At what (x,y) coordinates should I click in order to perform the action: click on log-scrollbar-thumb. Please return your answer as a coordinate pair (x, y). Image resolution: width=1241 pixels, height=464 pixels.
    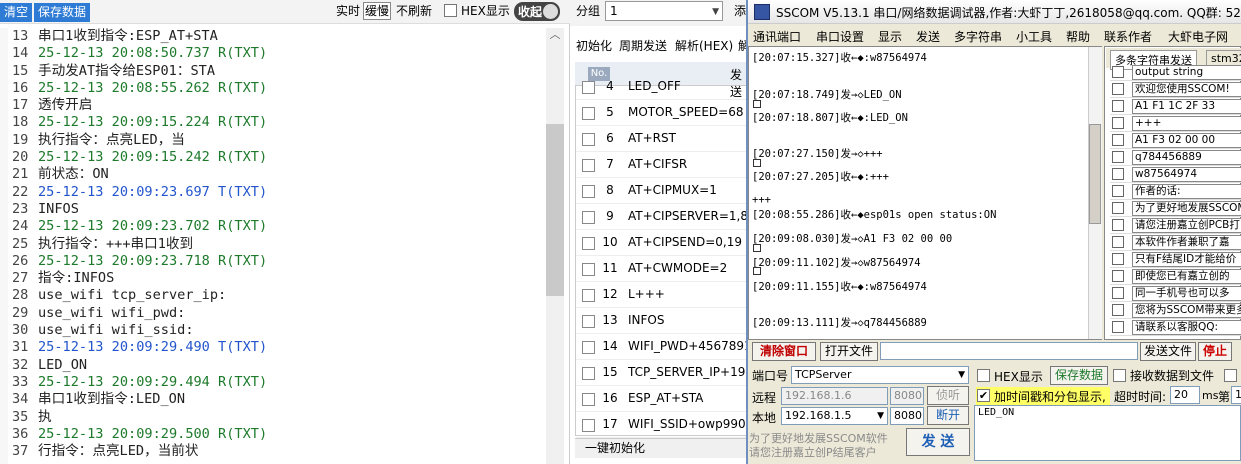
    Looking at the image, I should click on (555, 210).